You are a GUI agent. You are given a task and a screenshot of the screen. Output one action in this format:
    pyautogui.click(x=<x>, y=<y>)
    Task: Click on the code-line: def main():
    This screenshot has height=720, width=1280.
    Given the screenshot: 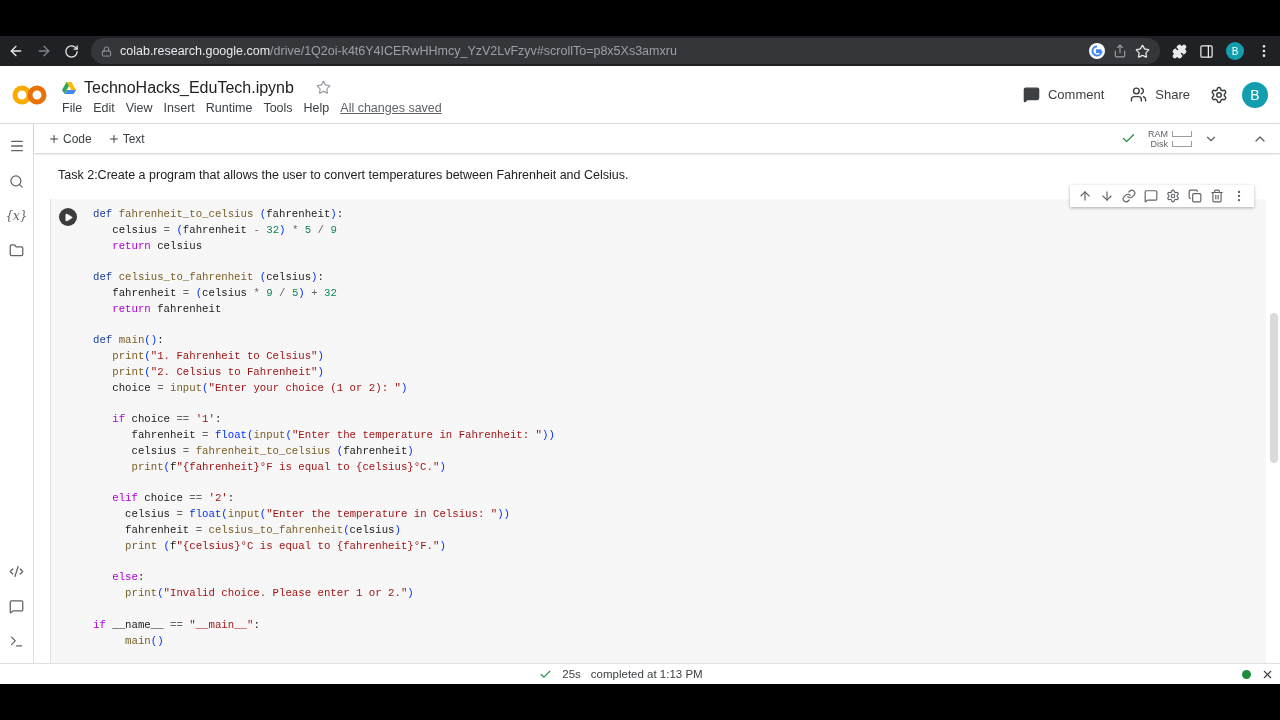 What is the action you would take?
    pyautogui.click(x=129, y=341)
    